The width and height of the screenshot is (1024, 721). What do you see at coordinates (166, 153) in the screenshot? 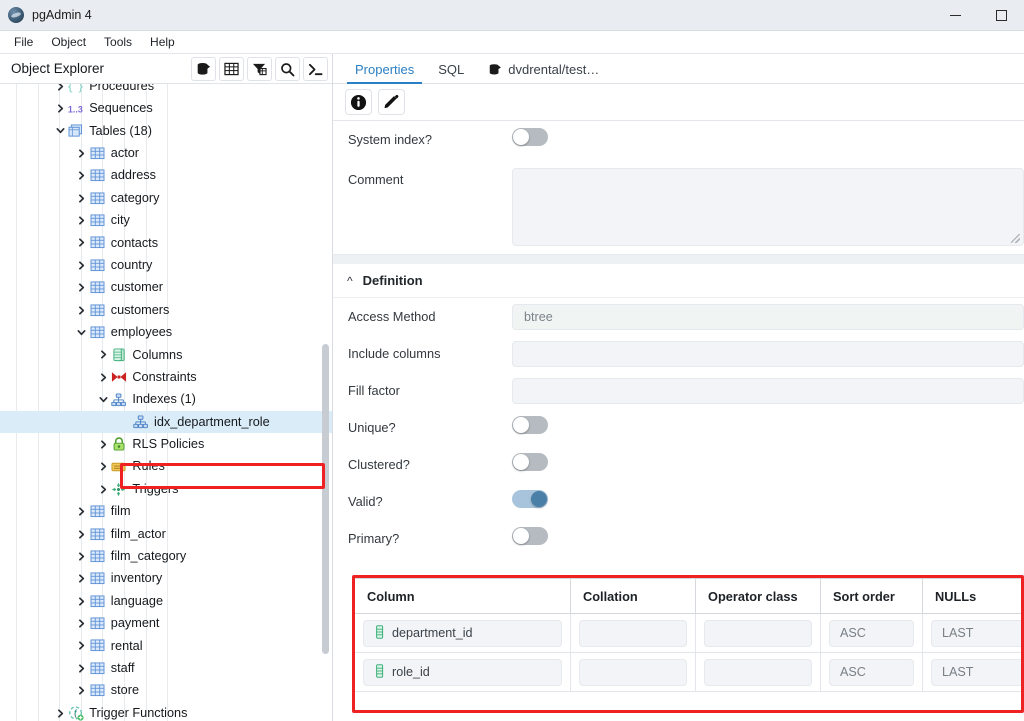
I see `tree-node: actor` at bounding box center [166, 153].